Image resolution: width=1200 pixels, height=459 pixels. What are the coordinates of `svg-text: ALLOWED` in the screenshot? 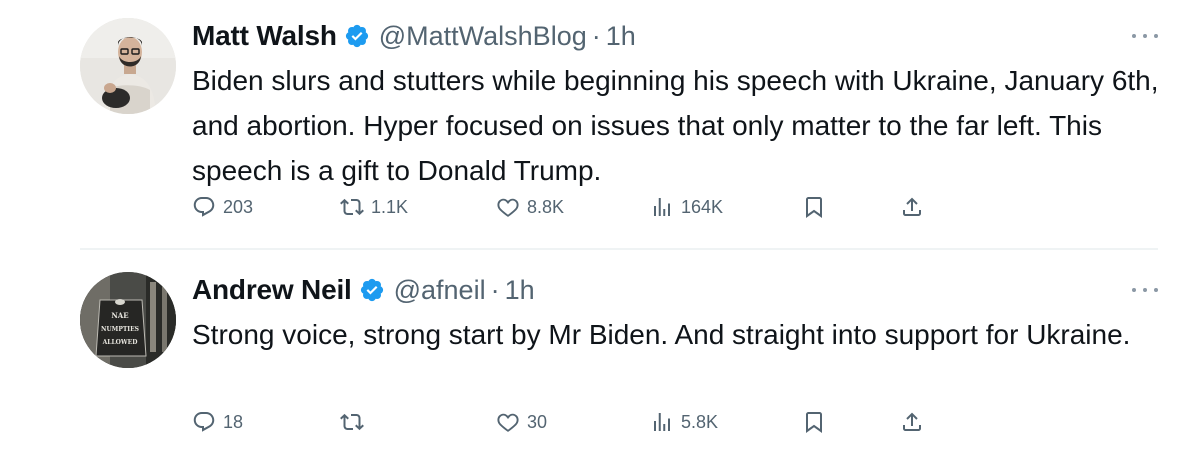 It's located at (120, 342).